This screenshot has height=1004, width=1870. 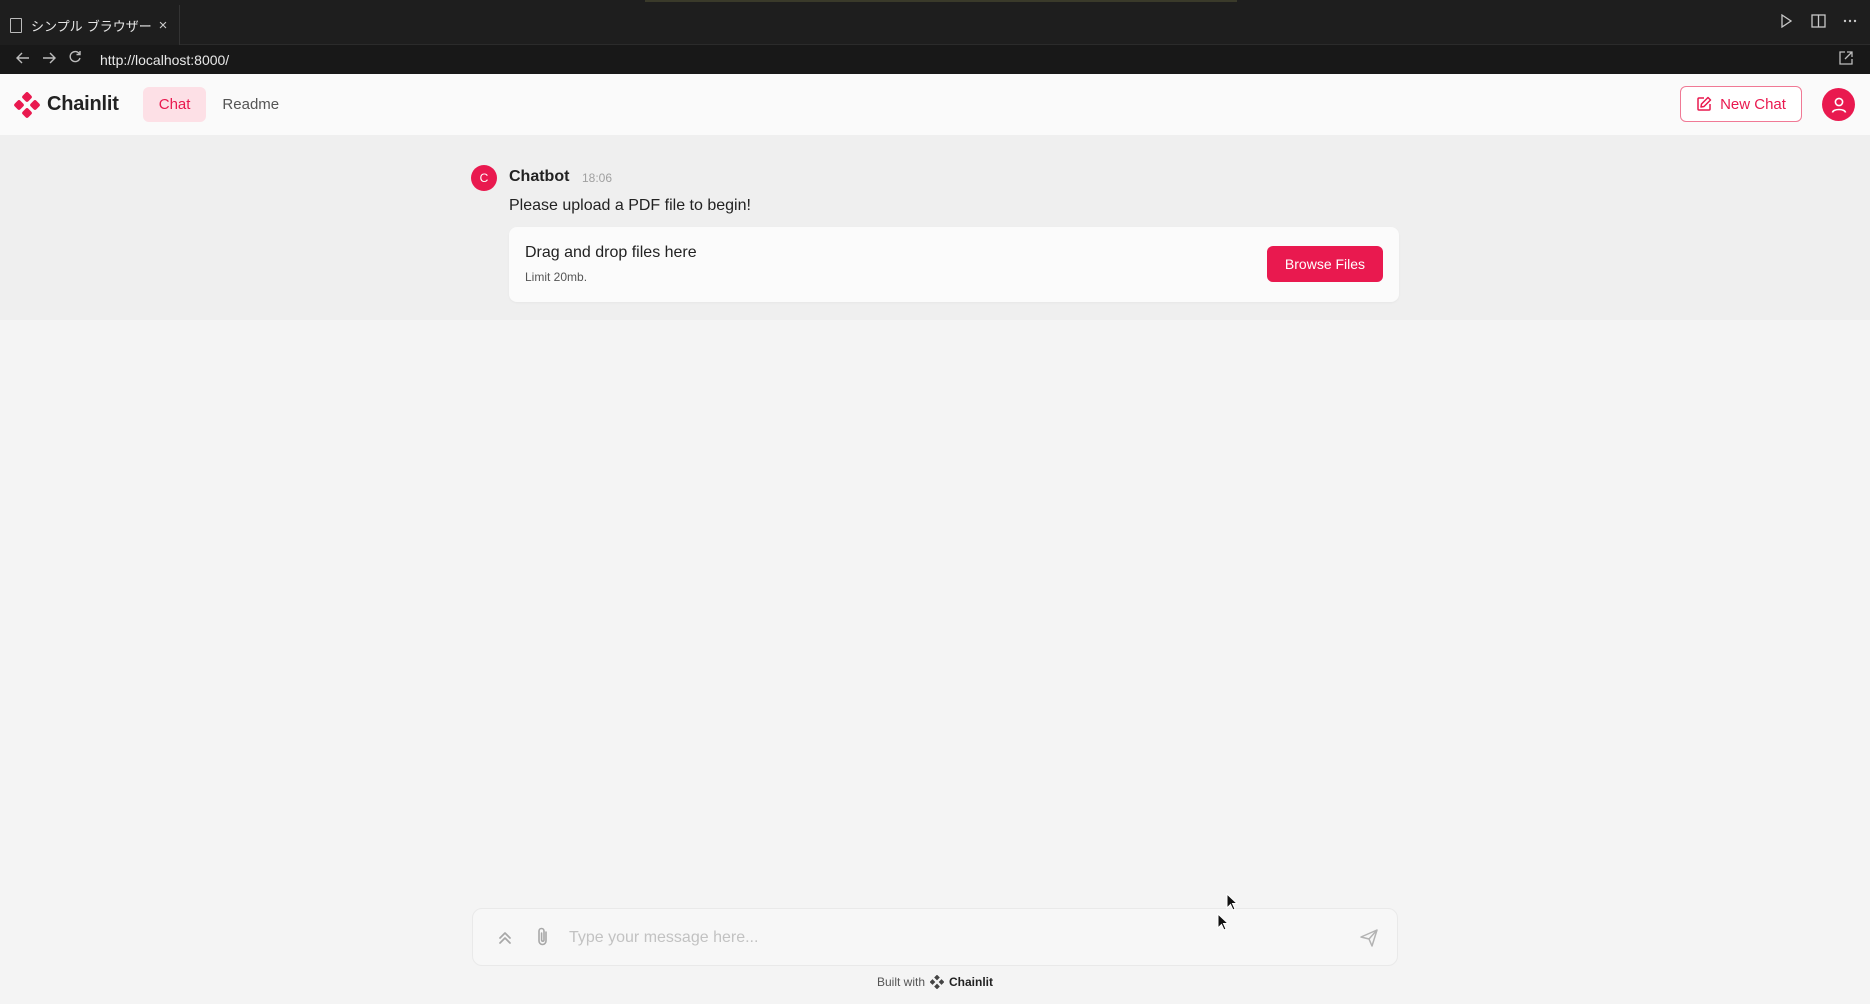 I want to click on back-icon, so click(x=23, y=60).